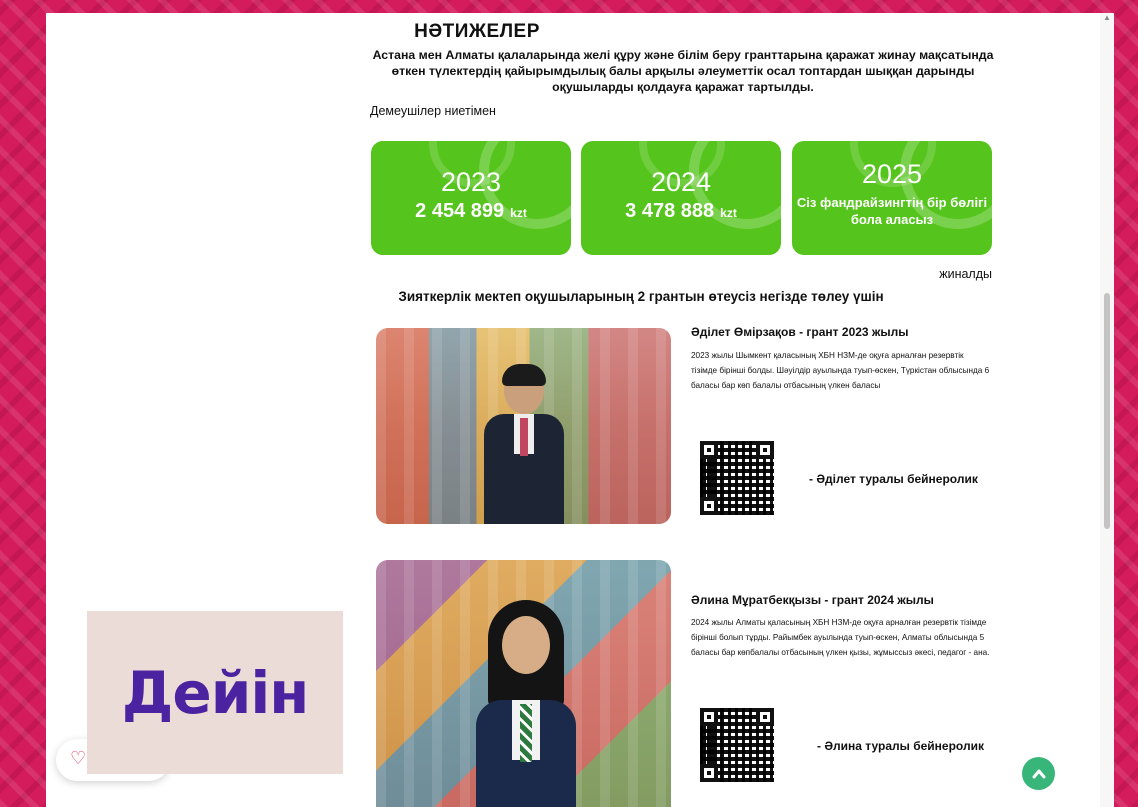 This screenshot has height=807, width=1138. Describe the element at coordinates (681, 182) in the screenshot. I see `card-year: 2024` at that location.